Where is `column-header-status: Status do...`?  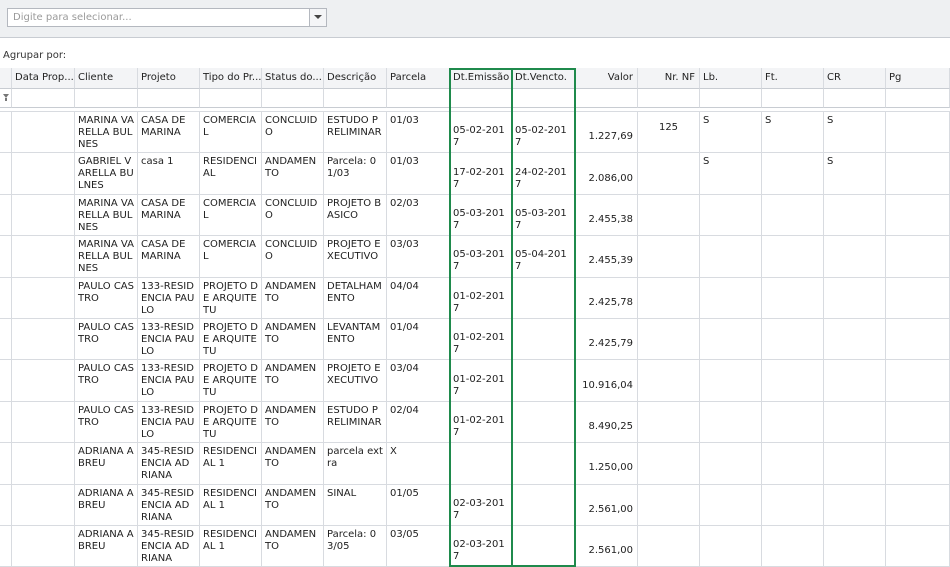
column-header-status: Status do... is located at coordinates (293, 78).